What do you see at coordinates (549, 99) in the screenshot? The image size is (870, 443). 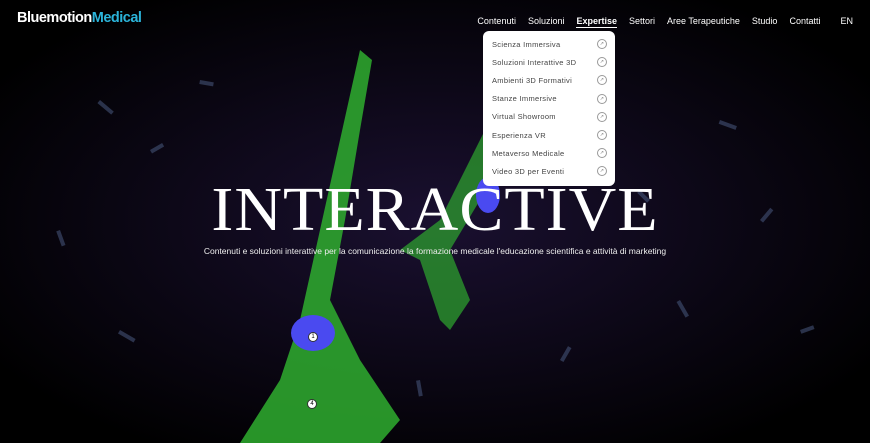 I see `dropdown-item-stanze-immersive: Stanze Immersive ↗` at bounding box center [549, 99].